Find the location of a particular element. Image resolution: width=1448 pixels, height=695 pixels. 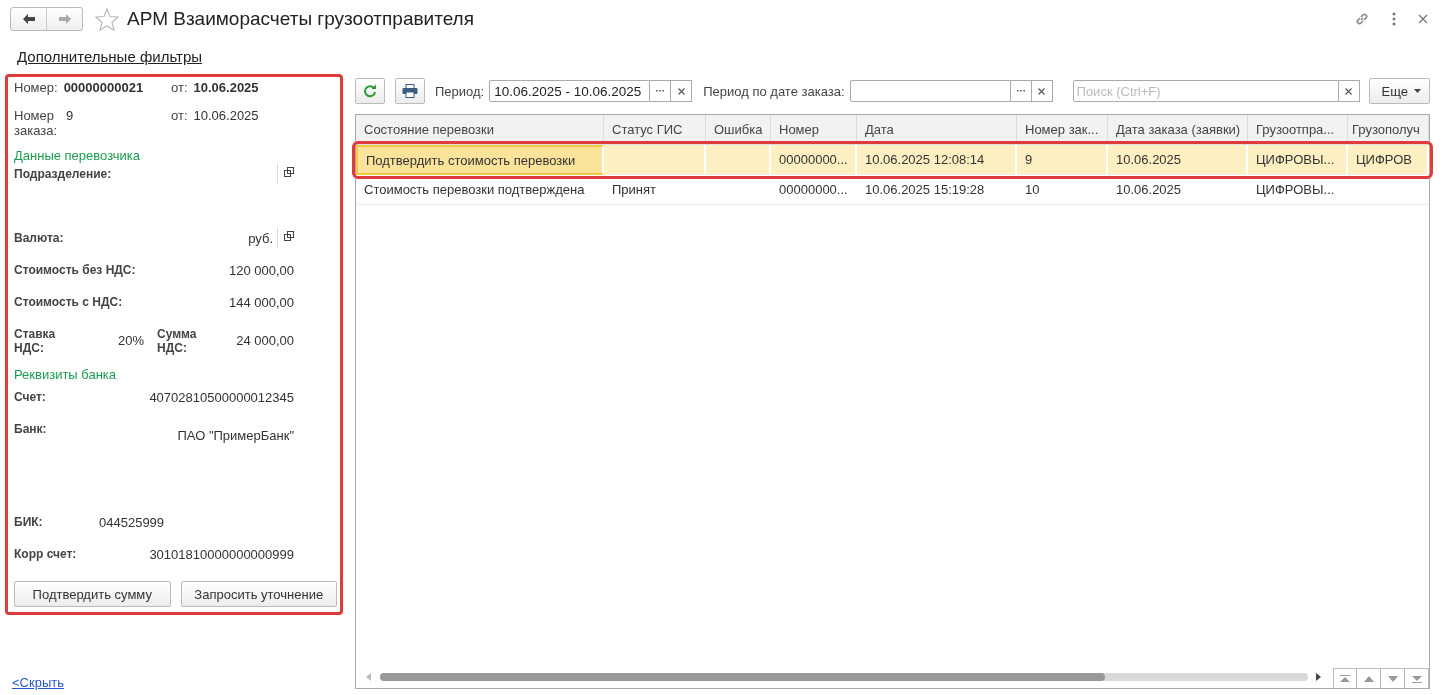

field-value: 044525999 is located at coordinates (132, 522).